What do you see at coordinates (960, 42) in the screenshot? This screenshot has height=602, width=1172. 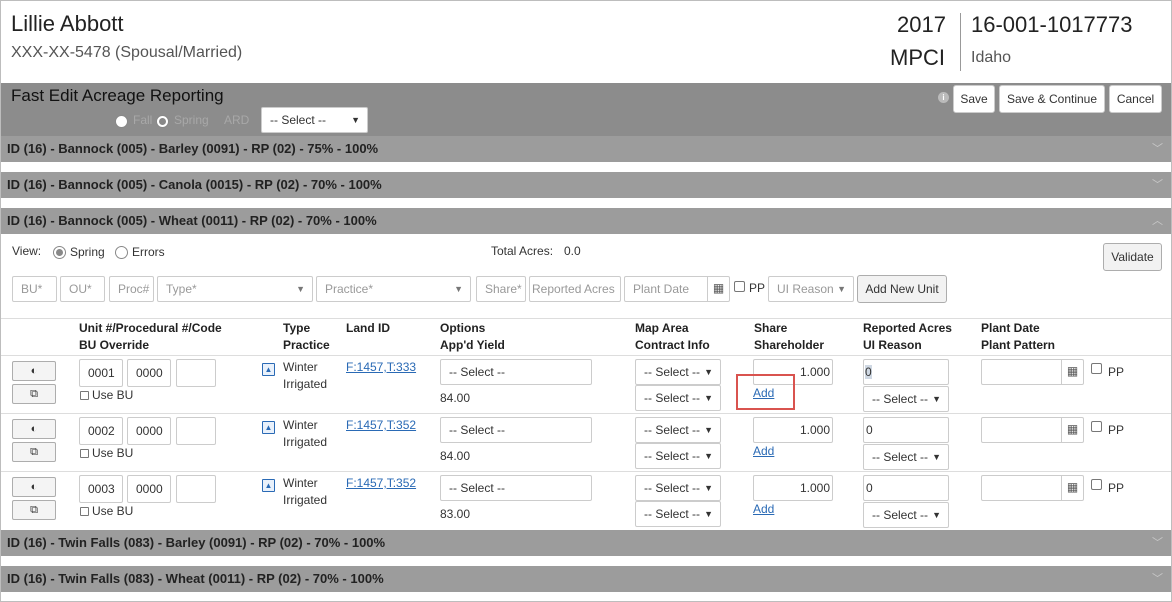 I see `header-divider` at bounding box center [960, 42].